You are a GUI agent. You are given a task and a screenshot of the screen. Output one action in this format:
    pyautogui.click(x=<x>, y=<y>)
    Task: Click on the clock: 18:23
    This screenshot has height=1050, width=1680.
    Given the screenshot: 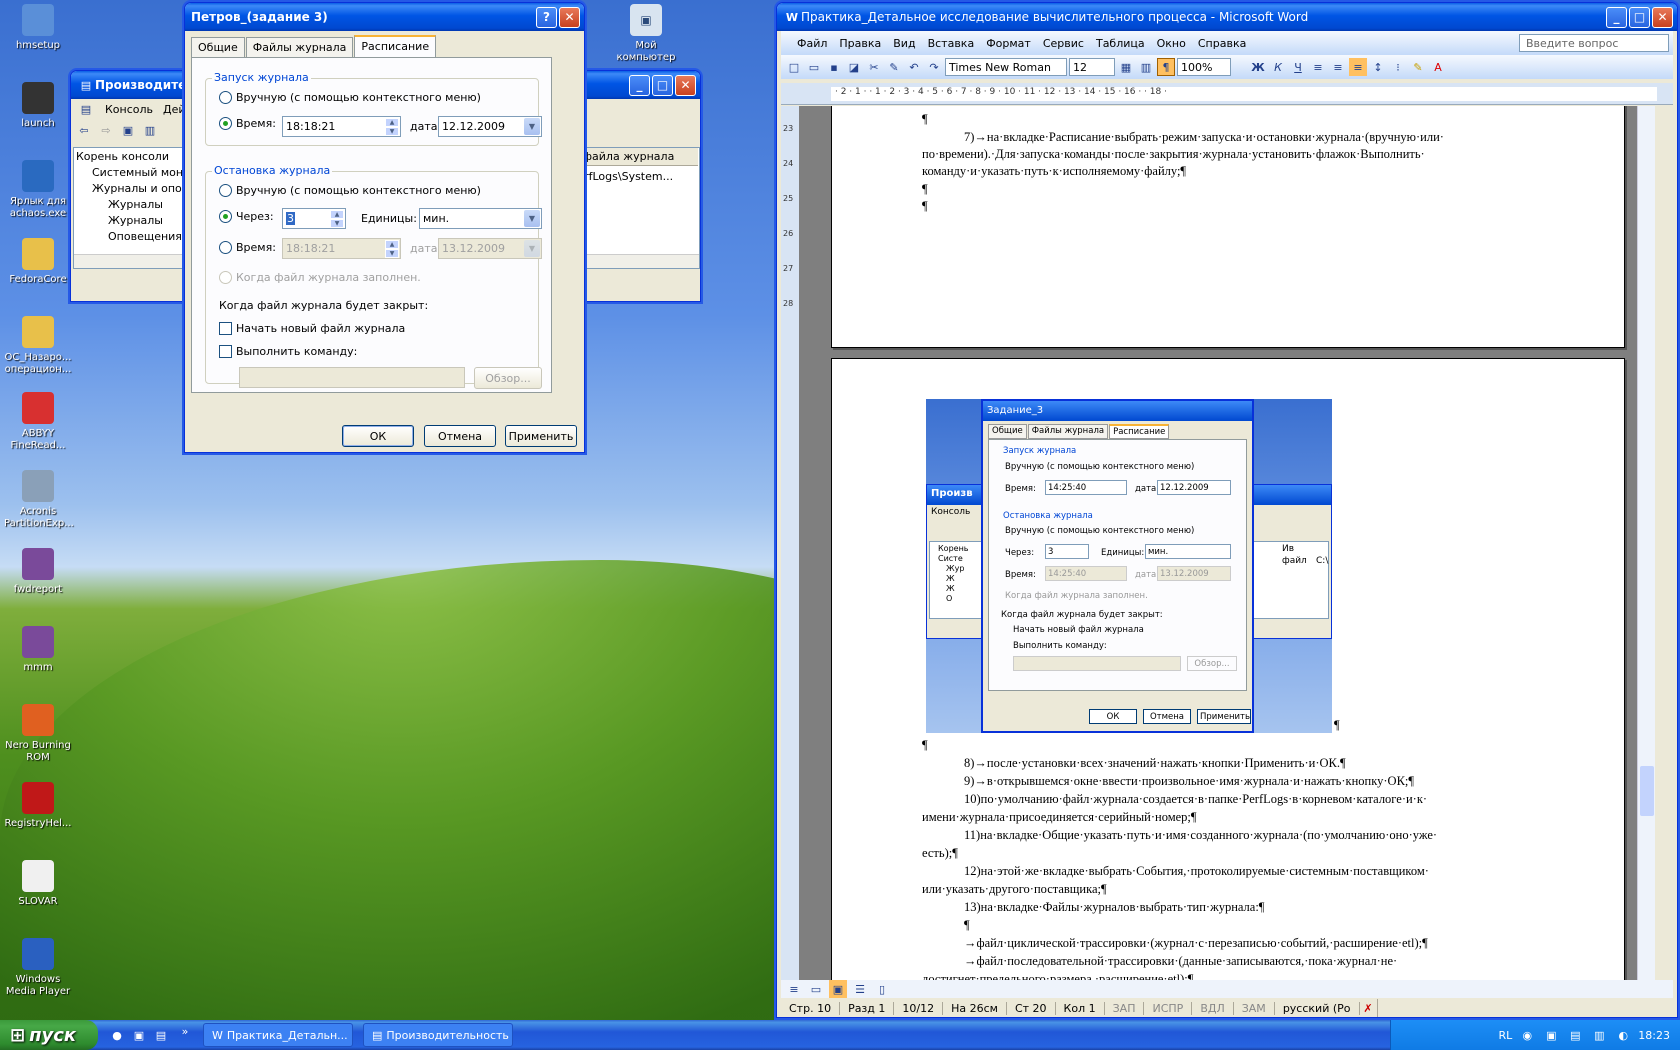 What is the action you would take?
    pyautogui.click(x=1654, y=1035)
    